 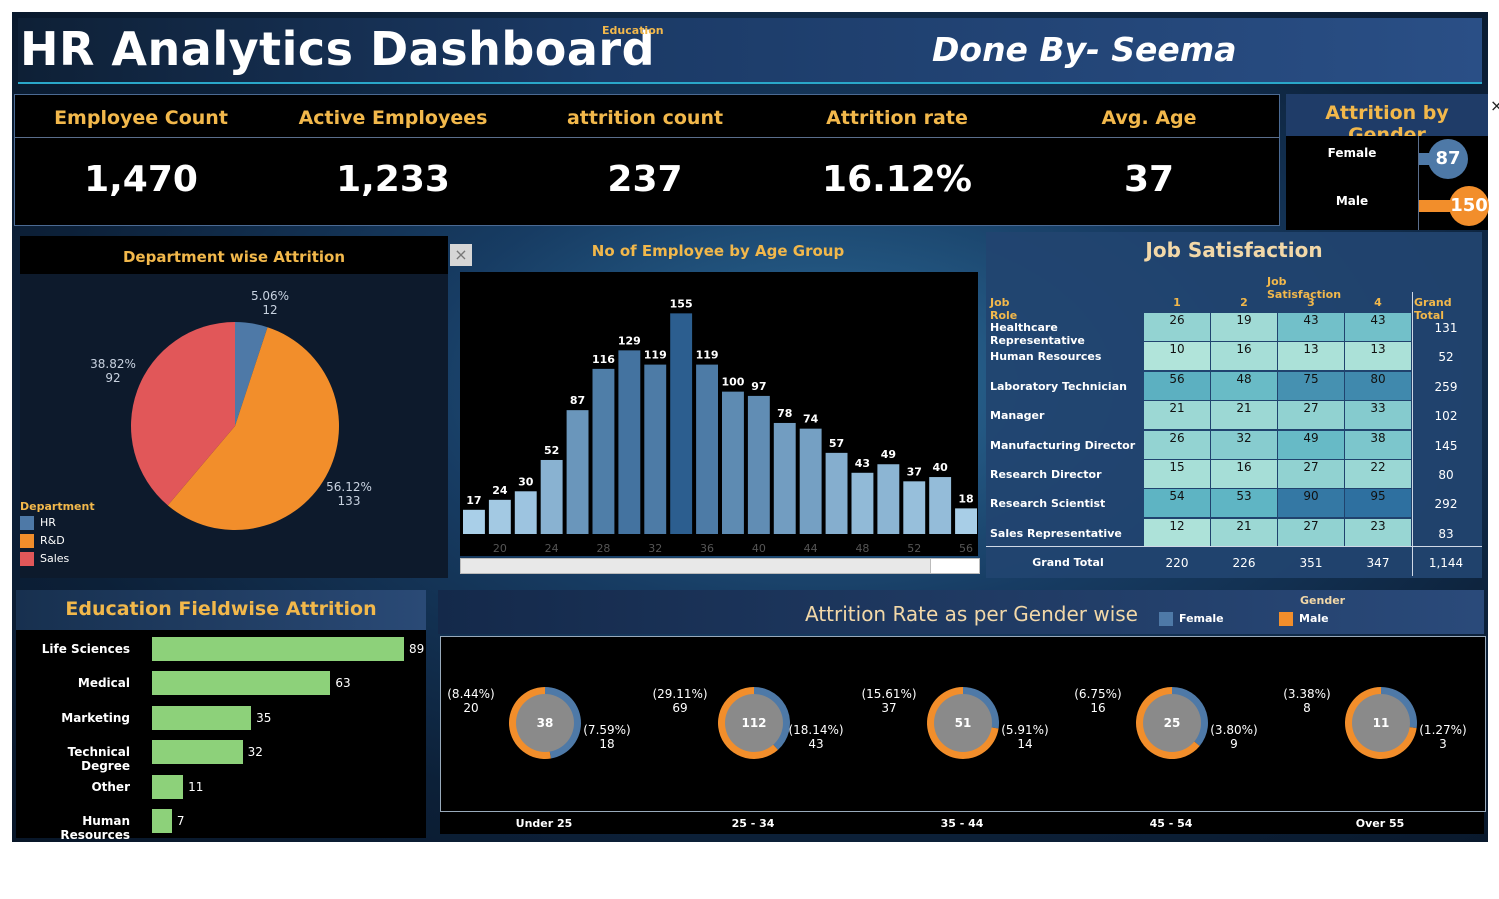 What do you see at coordinates (1446, 475) in the screenshot?
I see `row-total: 80` at bounding box center [1446, 475].